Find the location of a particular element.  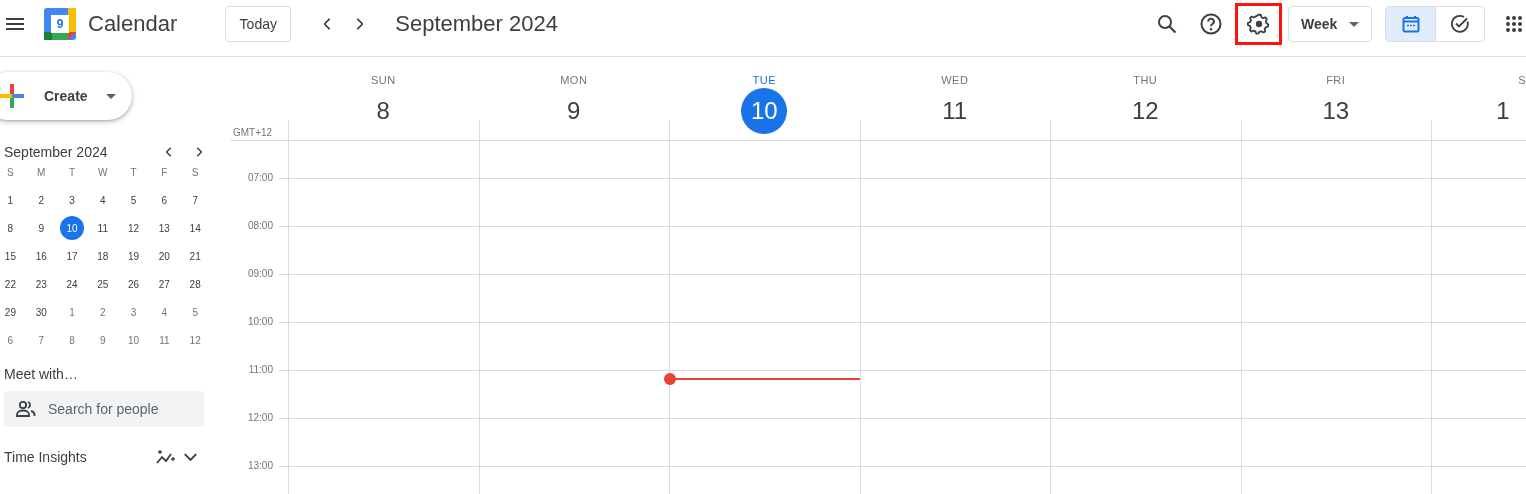

app-name: Calendar is located at coordinates (133, 24).